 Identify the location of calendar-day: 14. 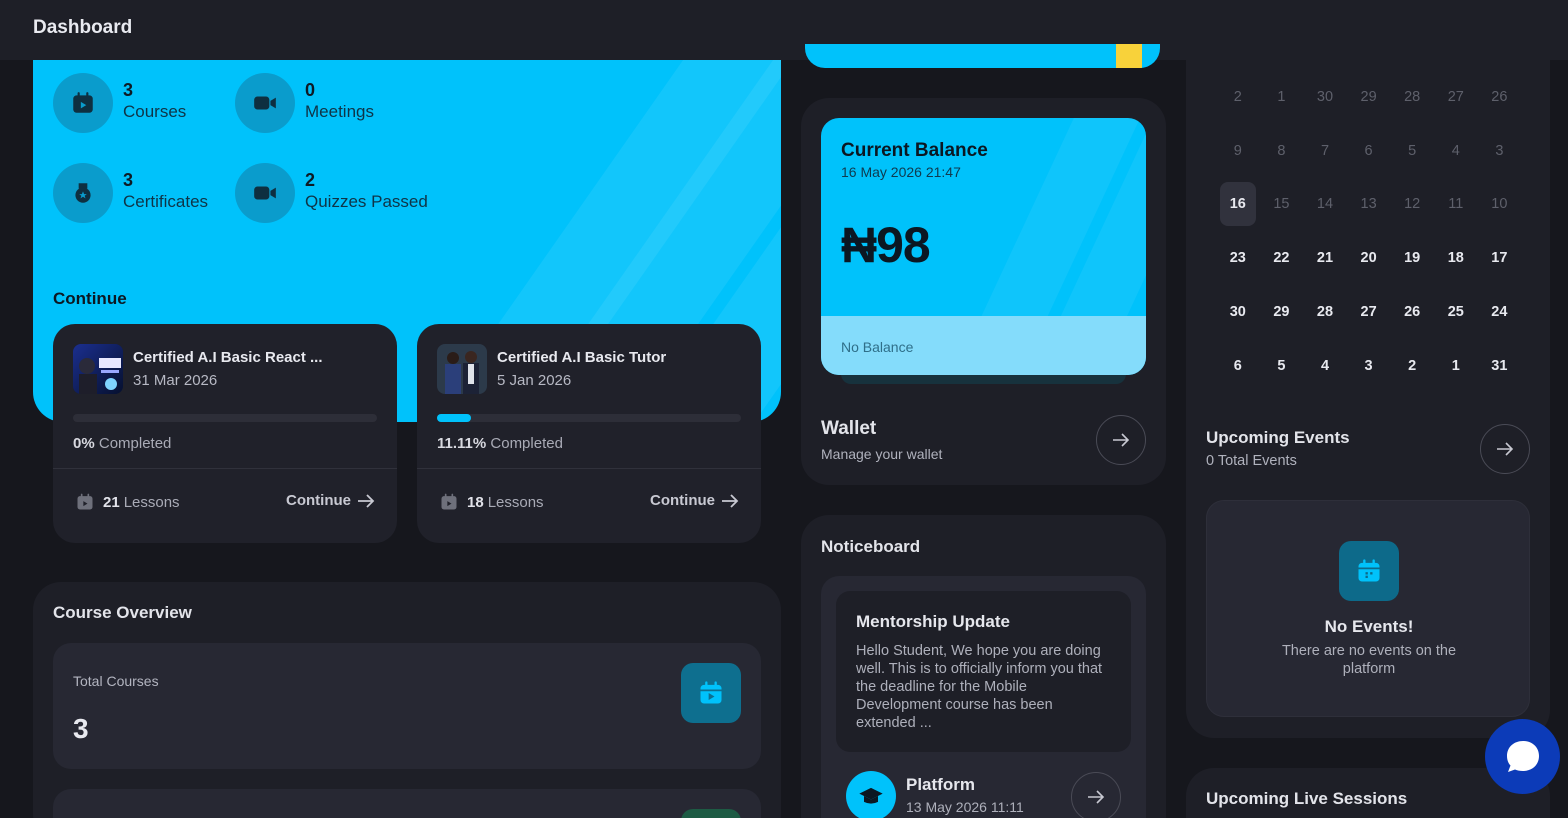
(1325, 205).